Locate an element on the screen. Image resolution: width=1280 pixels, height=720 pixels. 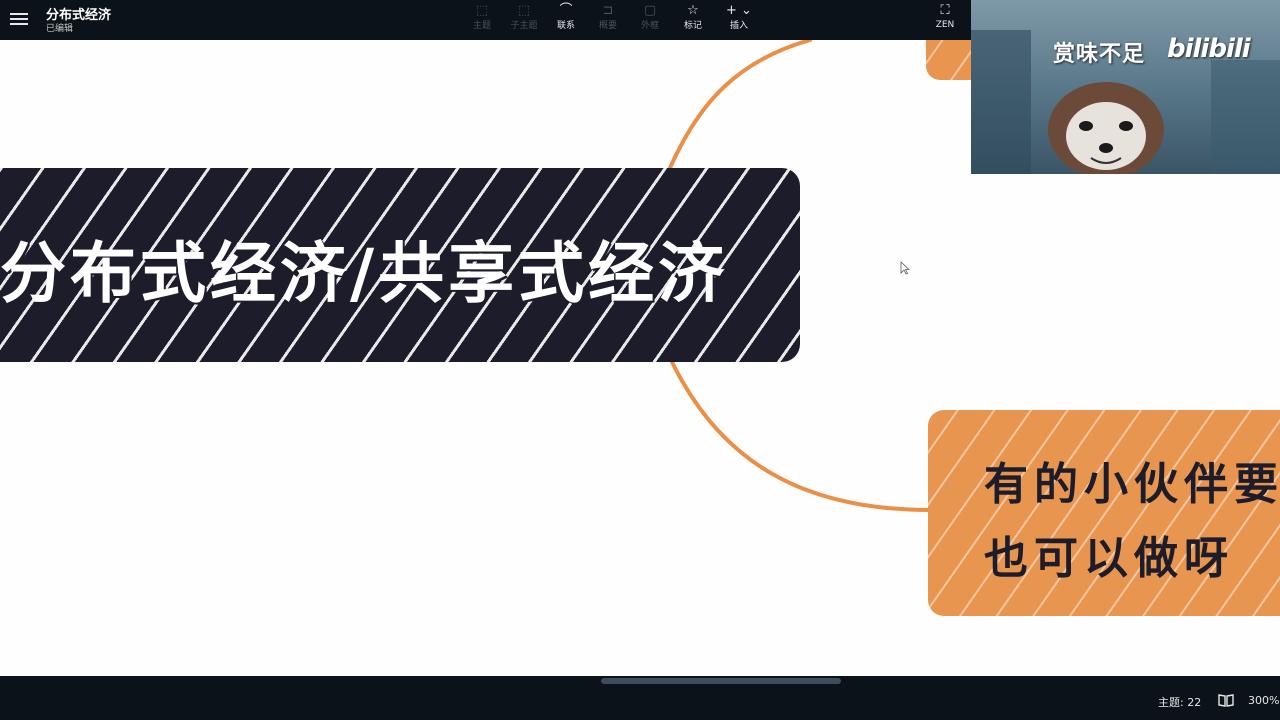
topic-icon: ⬚ is located at coordinates (482, 10).